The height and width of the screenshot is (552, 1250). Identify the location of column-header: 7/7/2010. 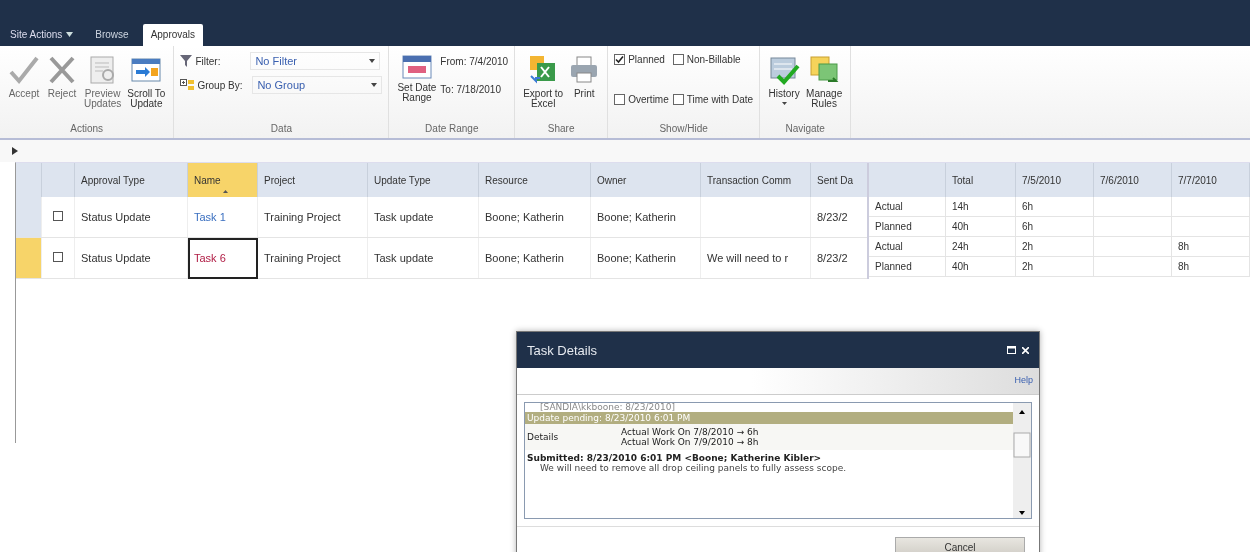
(1210, 180).